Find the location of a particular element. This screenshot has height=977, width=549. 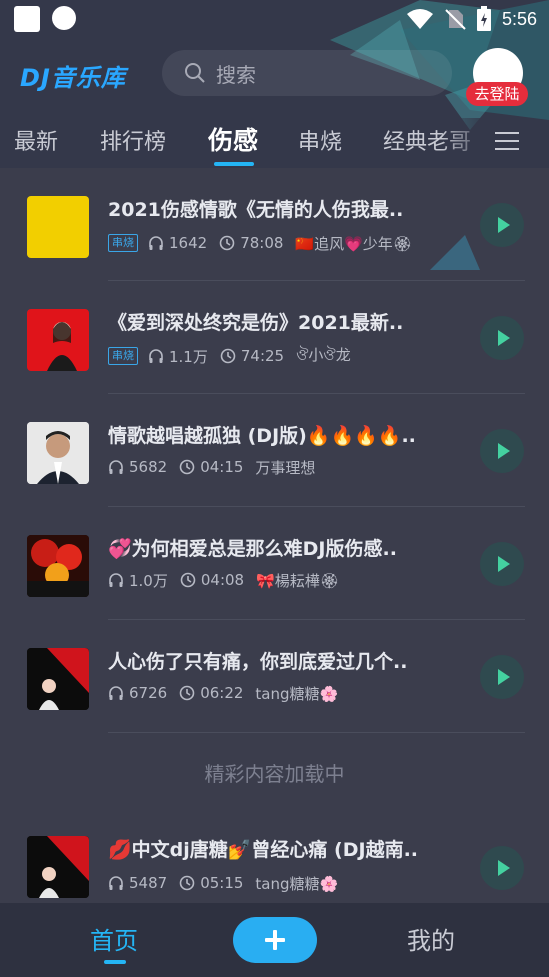

song-title: 人心伤了只有痛，你到底爱过几个.. is located at coordinates (258, 662).